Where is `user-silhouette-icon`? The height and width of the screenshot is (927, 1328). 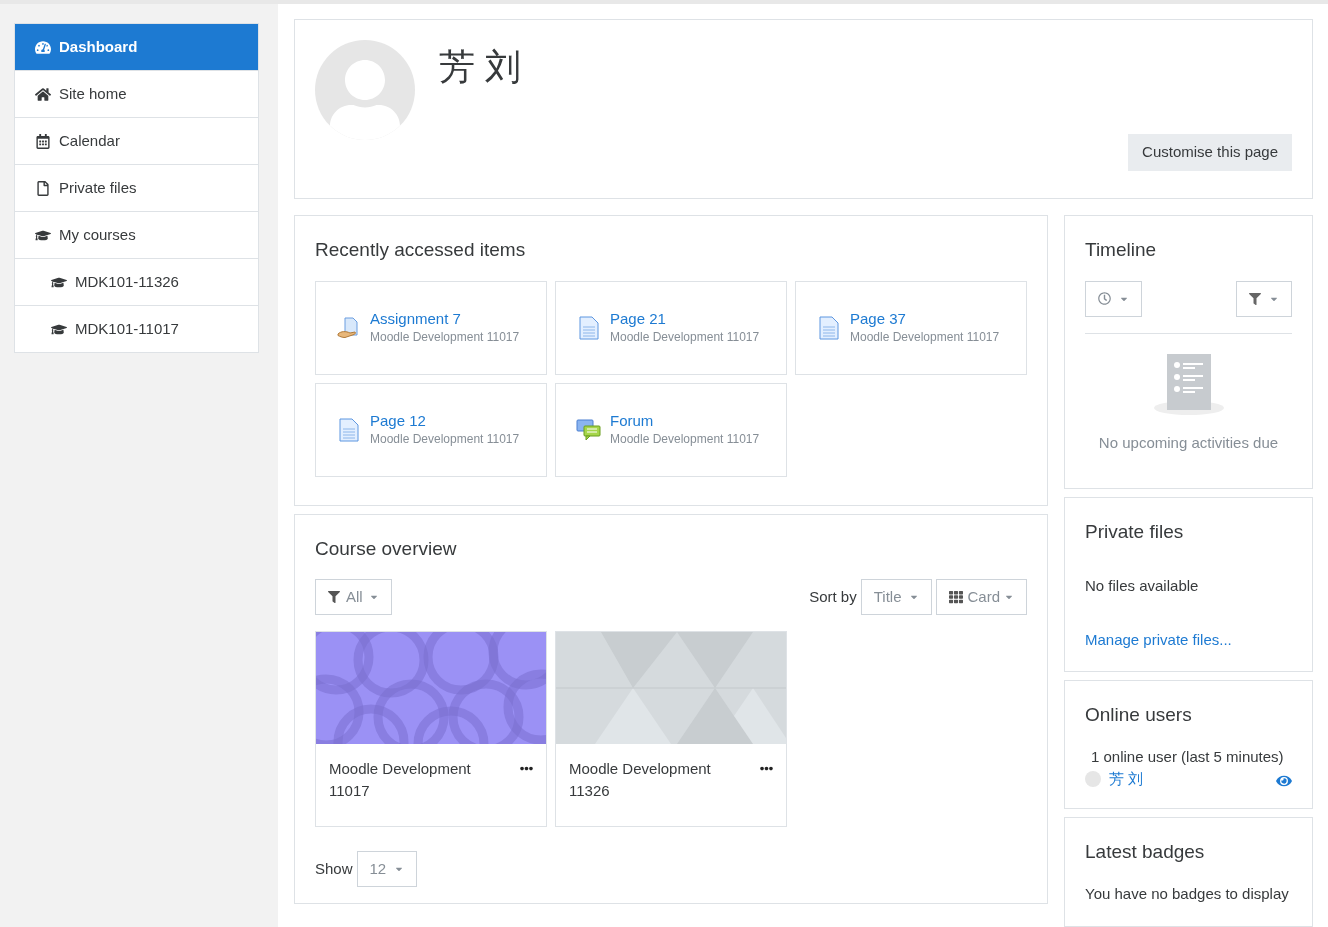
user-silhouette-icon is located at coordinates (365, 100).